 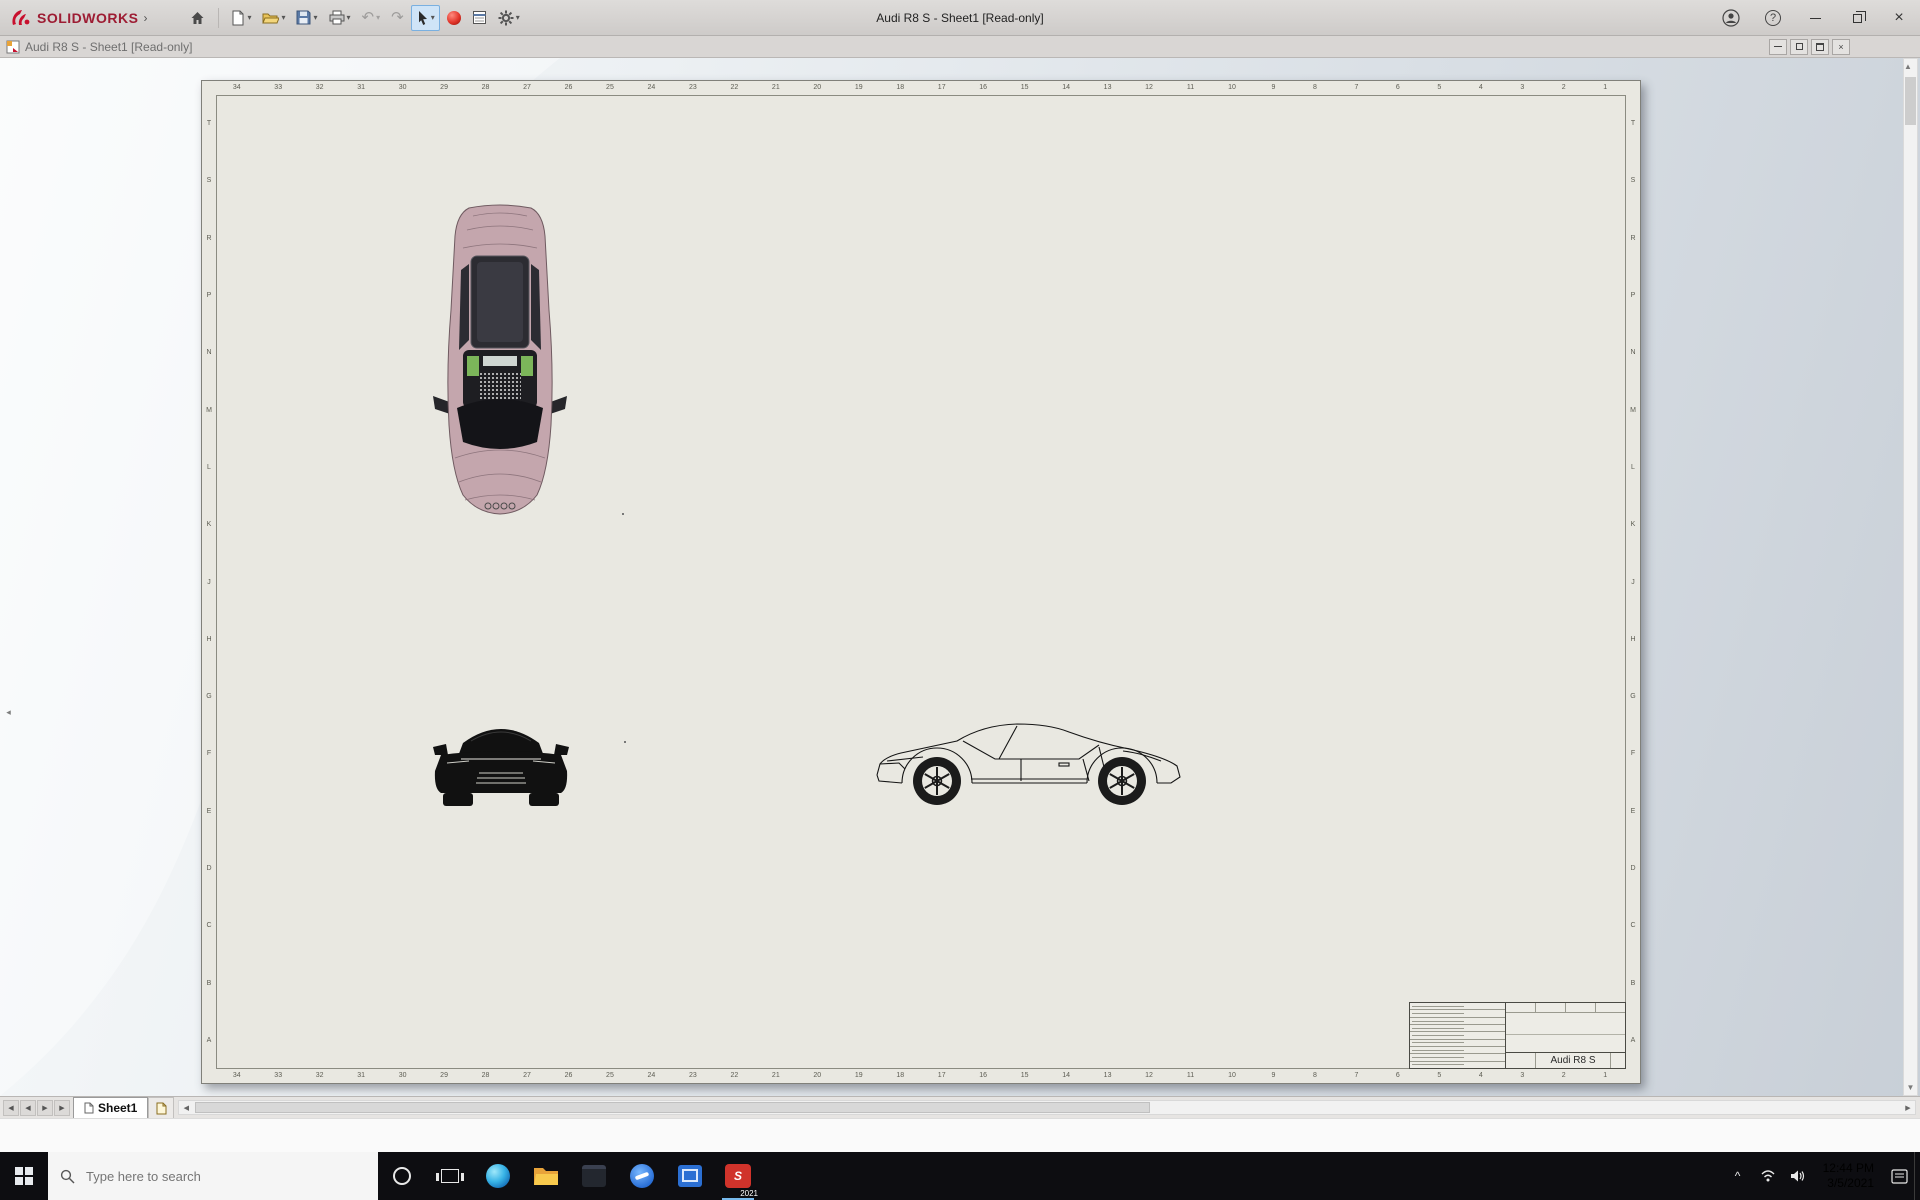 What do you see at coordinates (1522, 1075) in the screenshot?
I see `zone-number: 3` at bounding box center [1522, 1075].